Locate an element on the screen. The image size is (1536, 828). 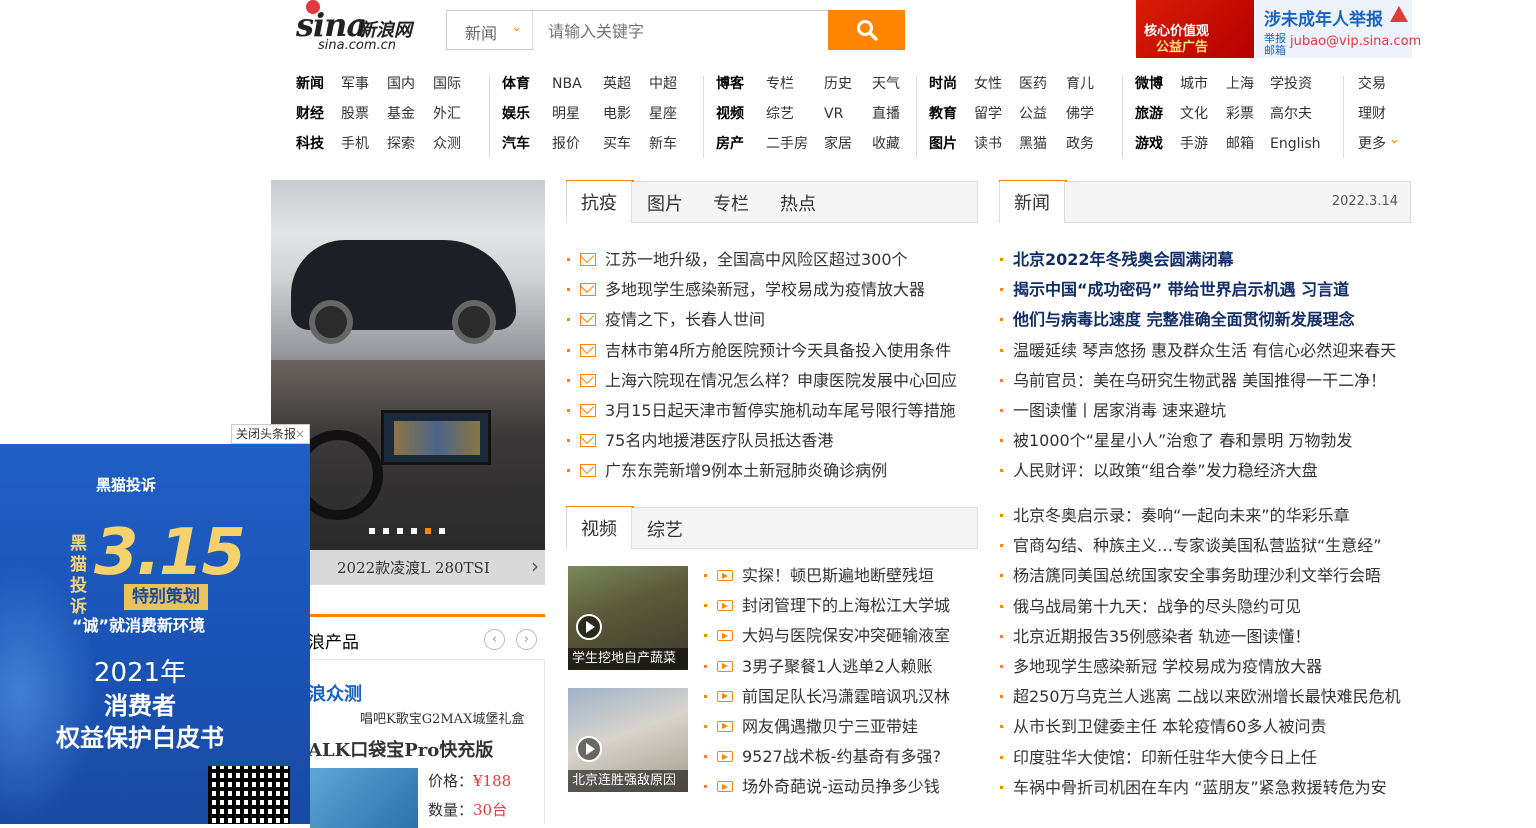
news-item: 75名内地援港医疗队员抵达香港 is located at coordinates (772, 441).